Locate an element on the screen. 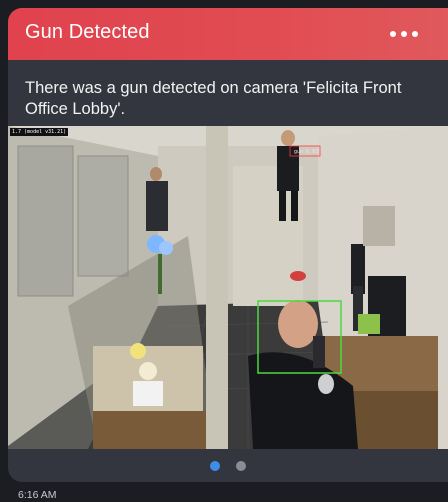 The width and height of the screenshot is (448, 502). image-pager is located at coordinates (228, 465).